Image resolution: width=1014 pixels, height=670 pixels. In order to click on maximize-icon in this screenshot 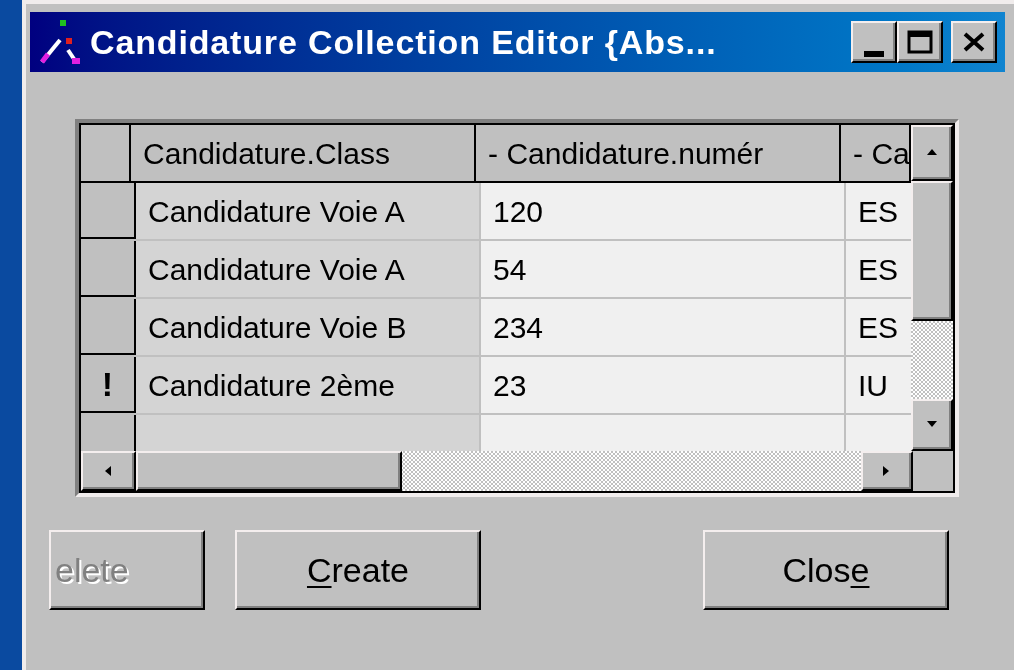, I will do `click(920, 42)`.